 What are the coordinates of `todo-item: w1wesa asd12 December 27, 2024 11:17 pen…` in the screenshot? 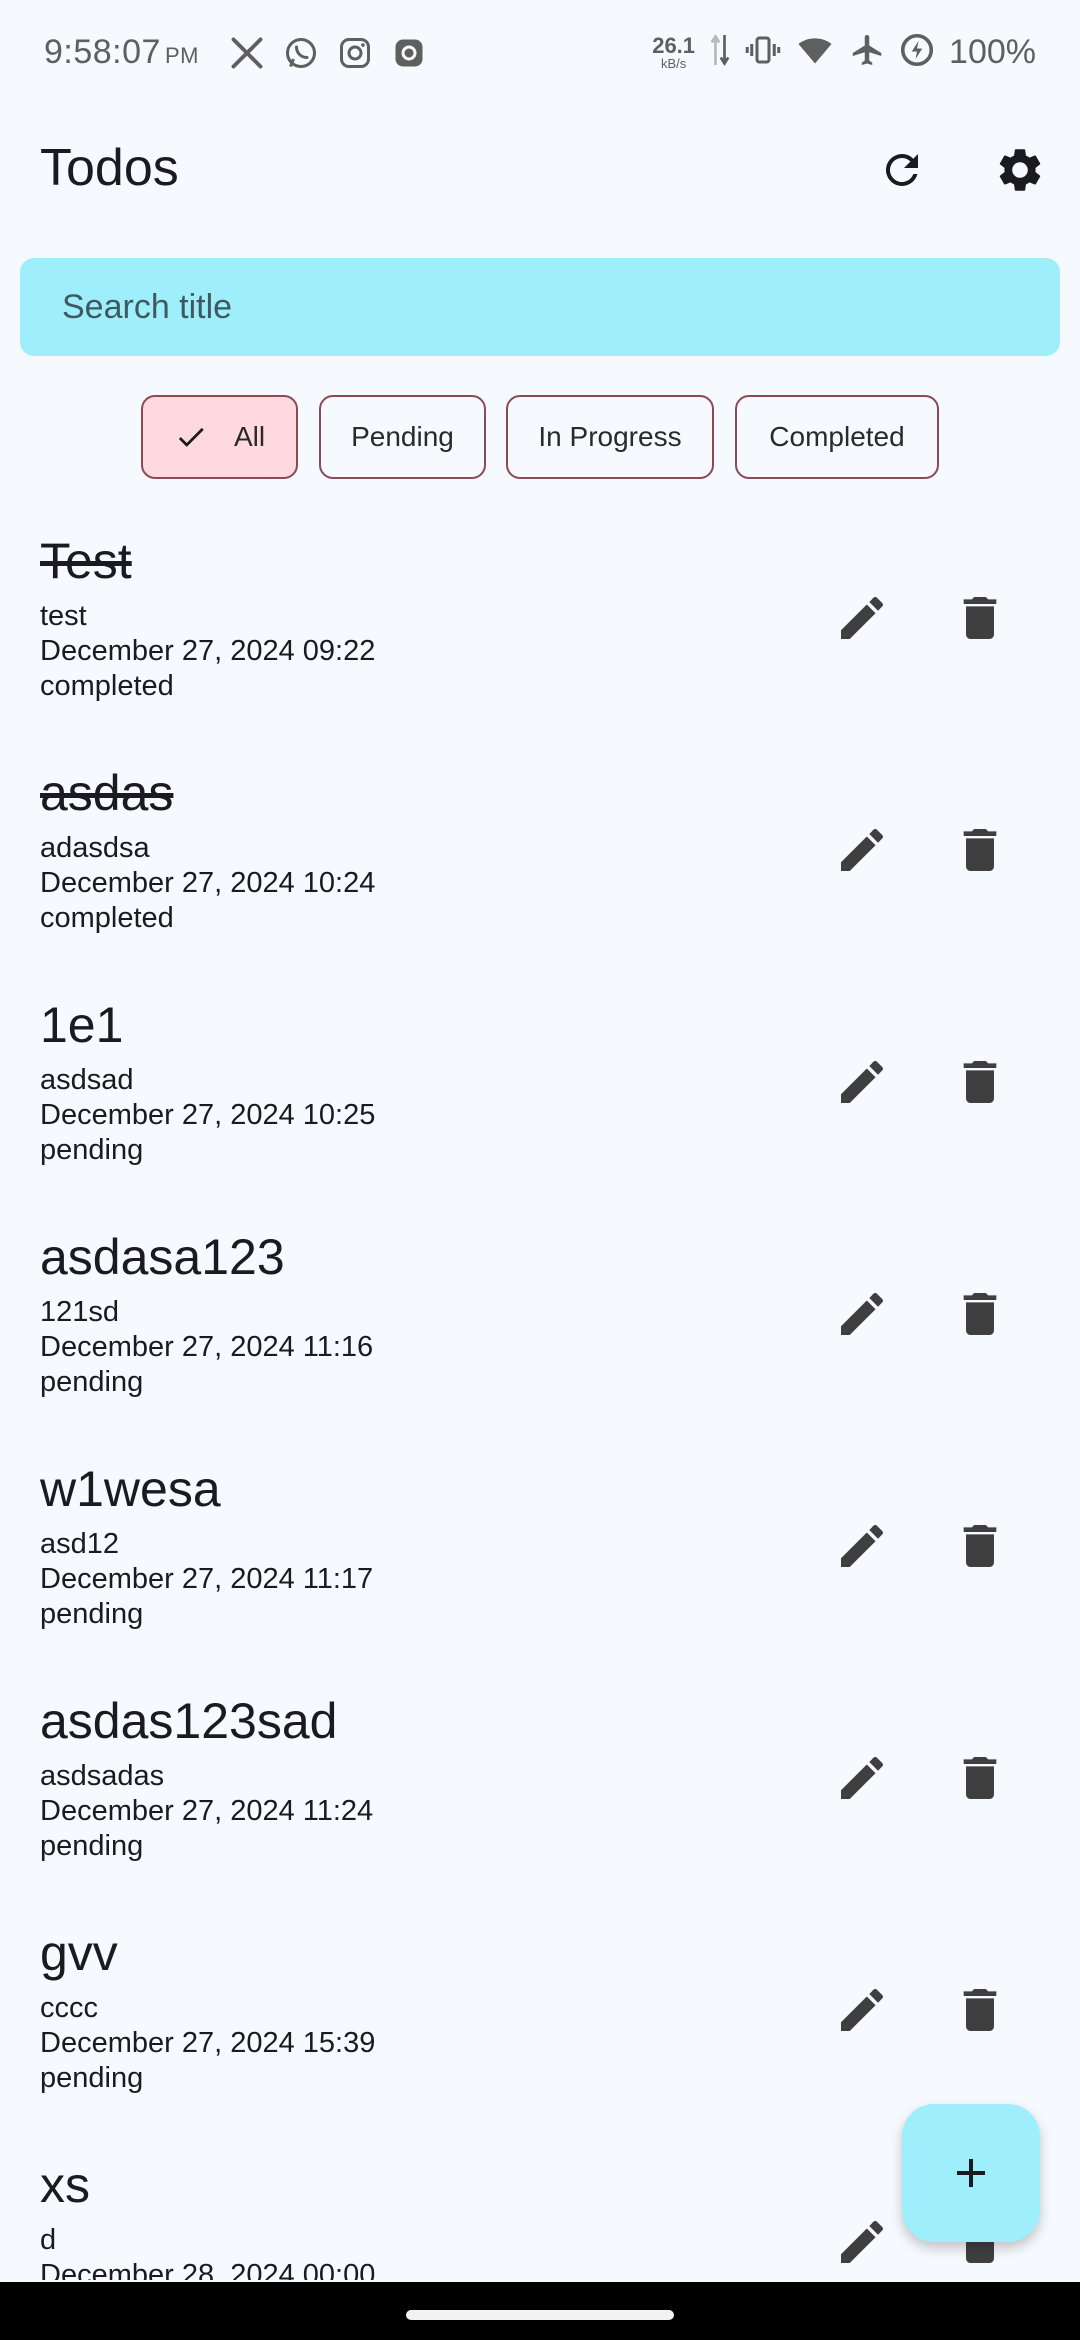 It's located at (540, 1564).